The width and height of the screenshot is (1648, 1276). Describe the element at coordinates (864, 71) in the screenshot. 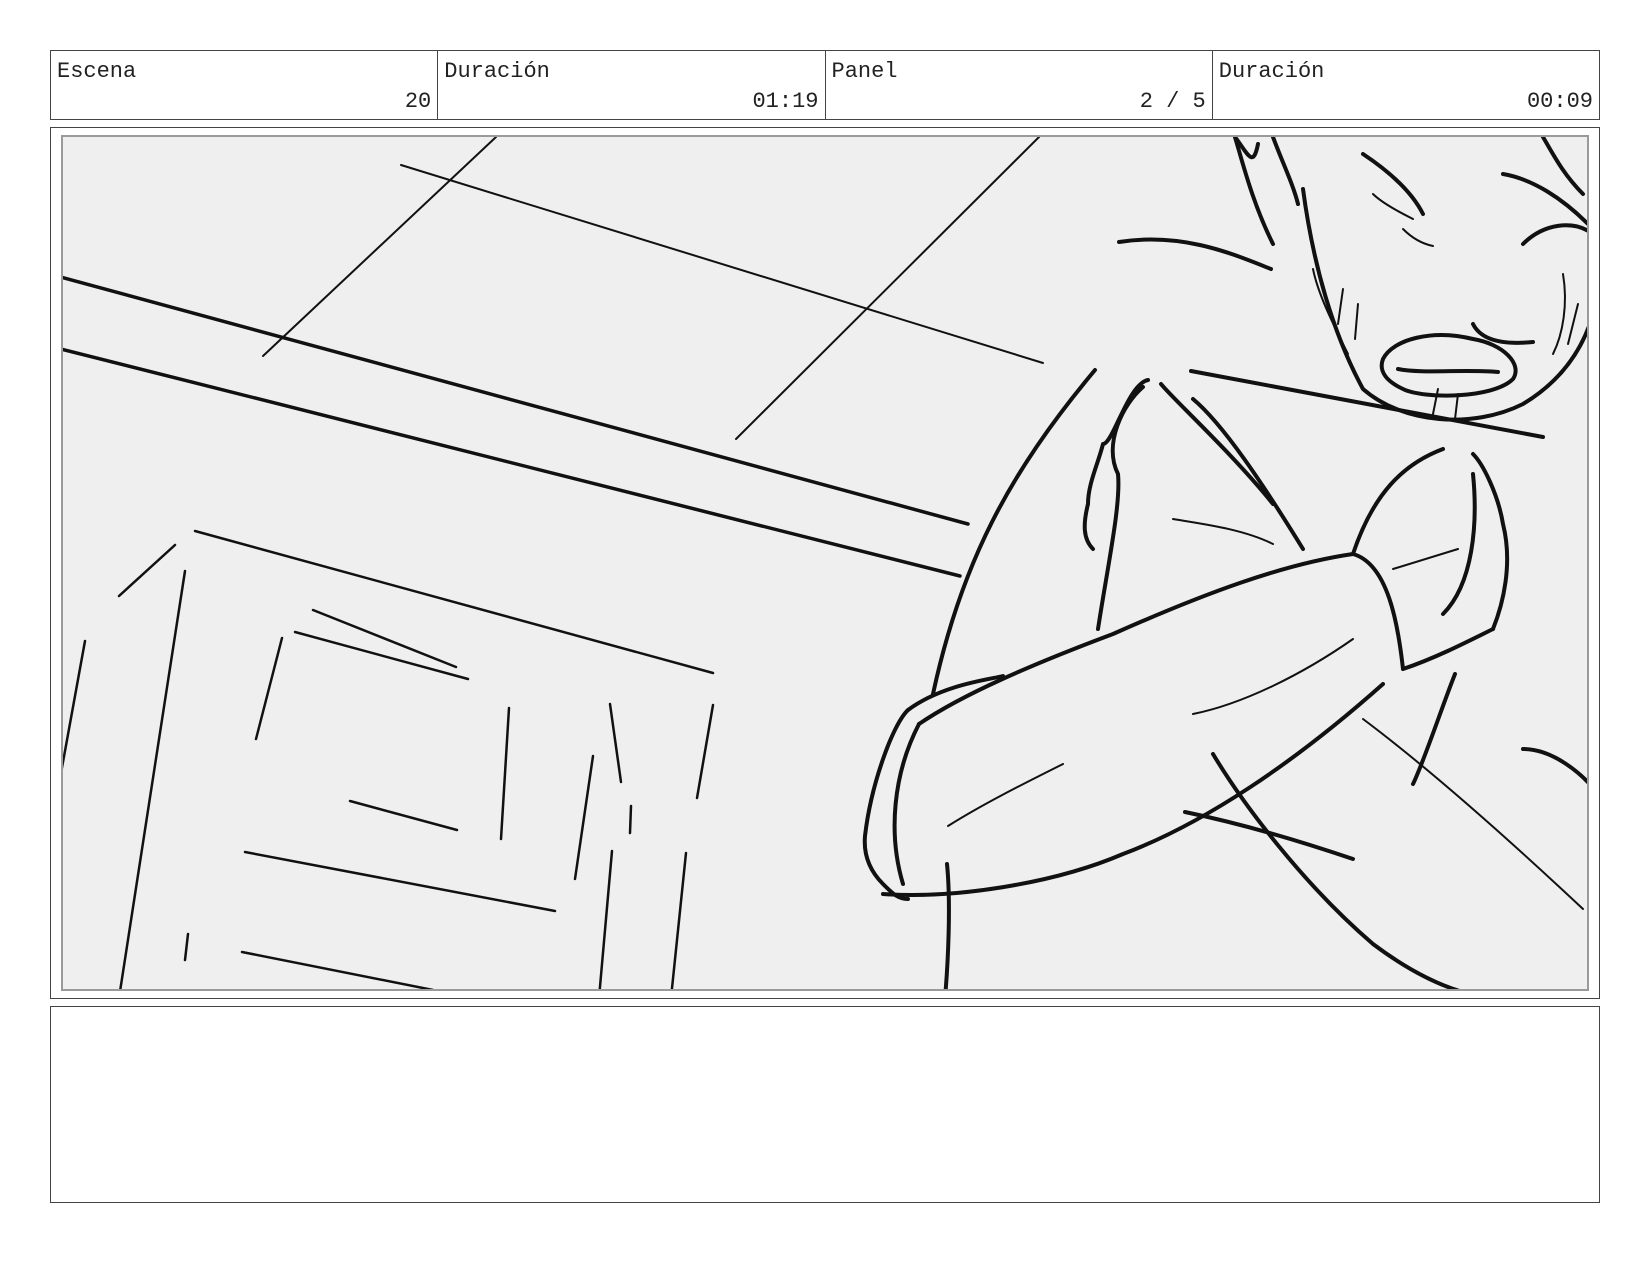

I see `panel-label: Panel` at that location.